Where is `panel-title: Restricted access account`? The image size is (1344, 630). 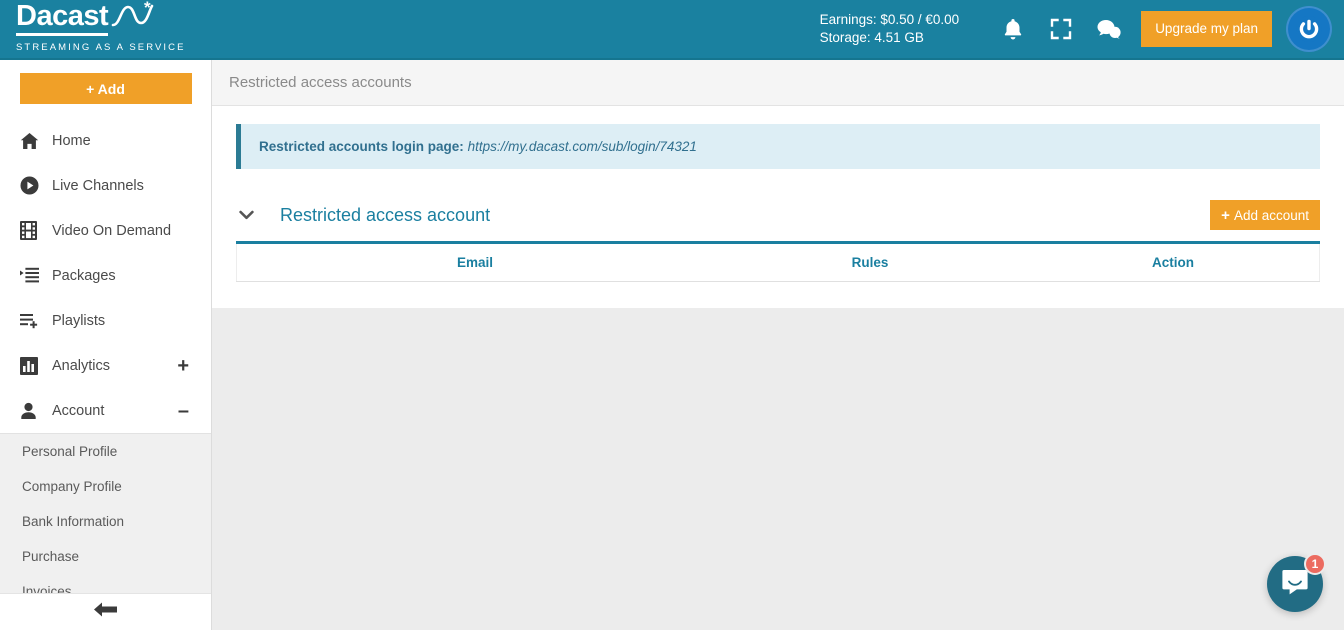 panel-title: Restricted access account is located at coordinates (385, 214).